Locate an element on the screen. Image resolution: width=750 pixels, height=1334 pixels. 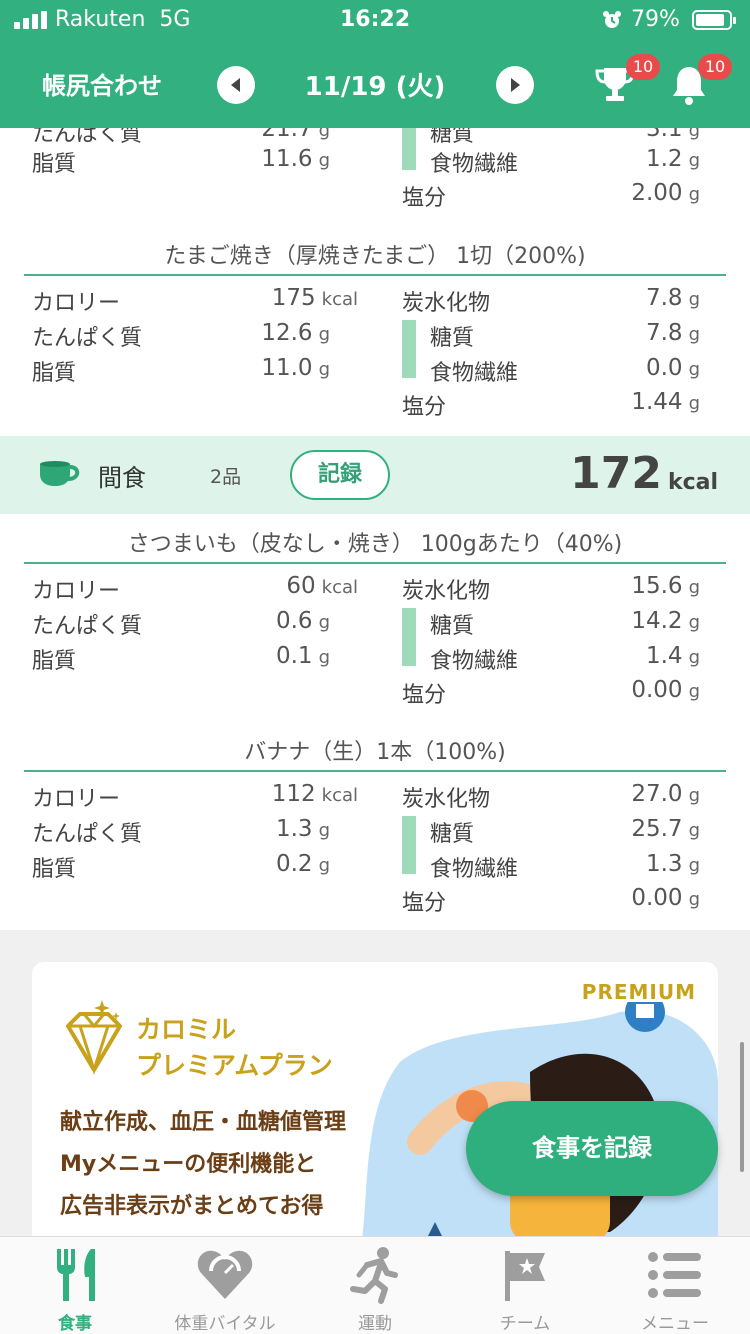
next-day-button is located at coordinates (515, 85).